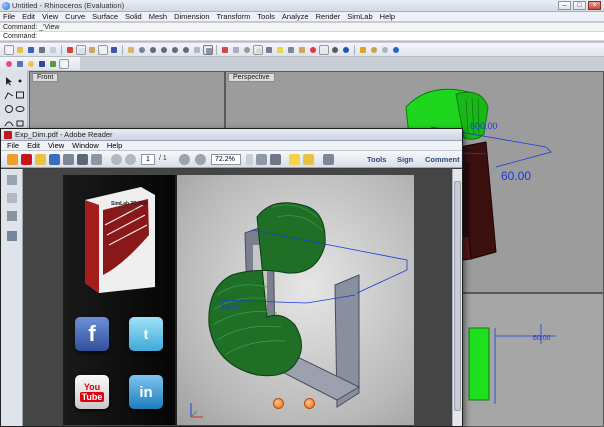 This screenshot has height=427, width=604. Describe the element at coordinates (12, 198) in the screenshot. I see `attachments-icon` at that location.